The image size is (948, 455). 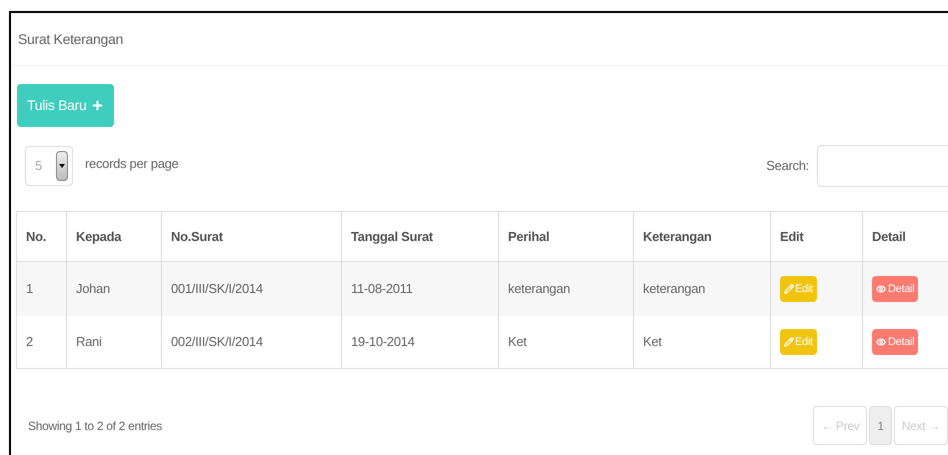 I want to click on column-header: Keterangan, so click(x=677, y=236).